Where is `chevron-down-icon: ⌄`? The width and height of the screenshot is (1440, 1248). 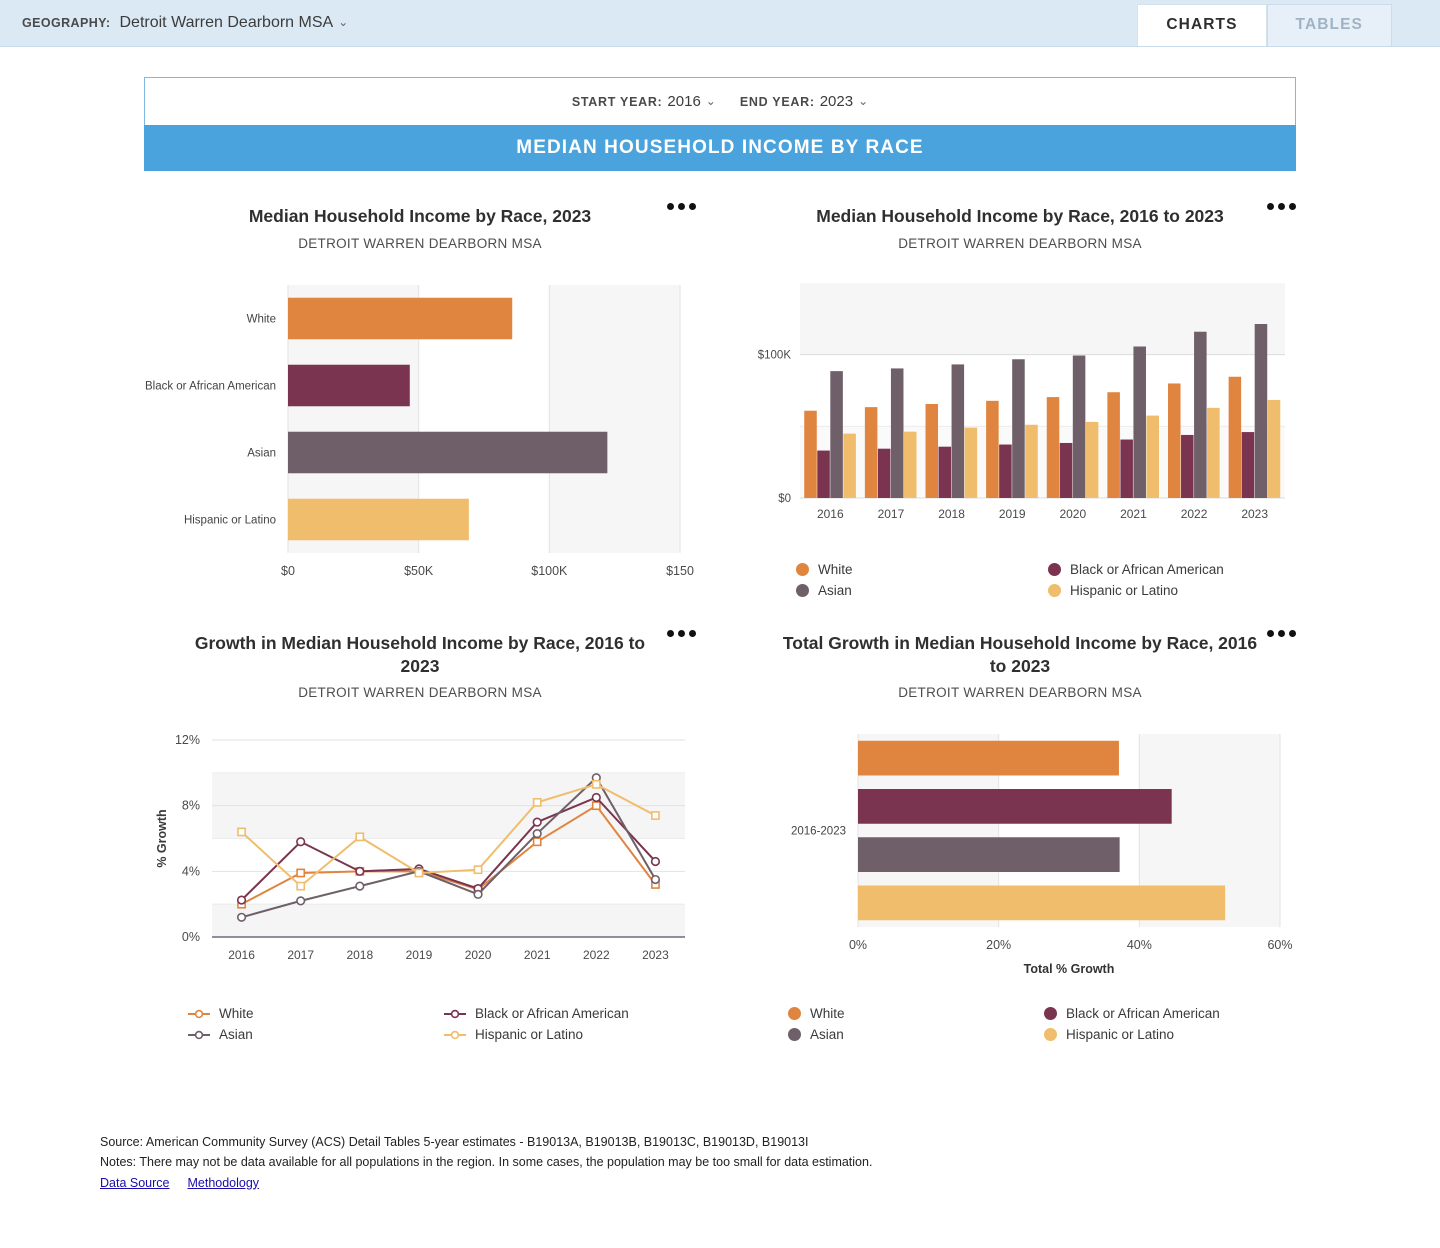 chevron-down-icon: ⌄ is located at coordinates (343, 22).